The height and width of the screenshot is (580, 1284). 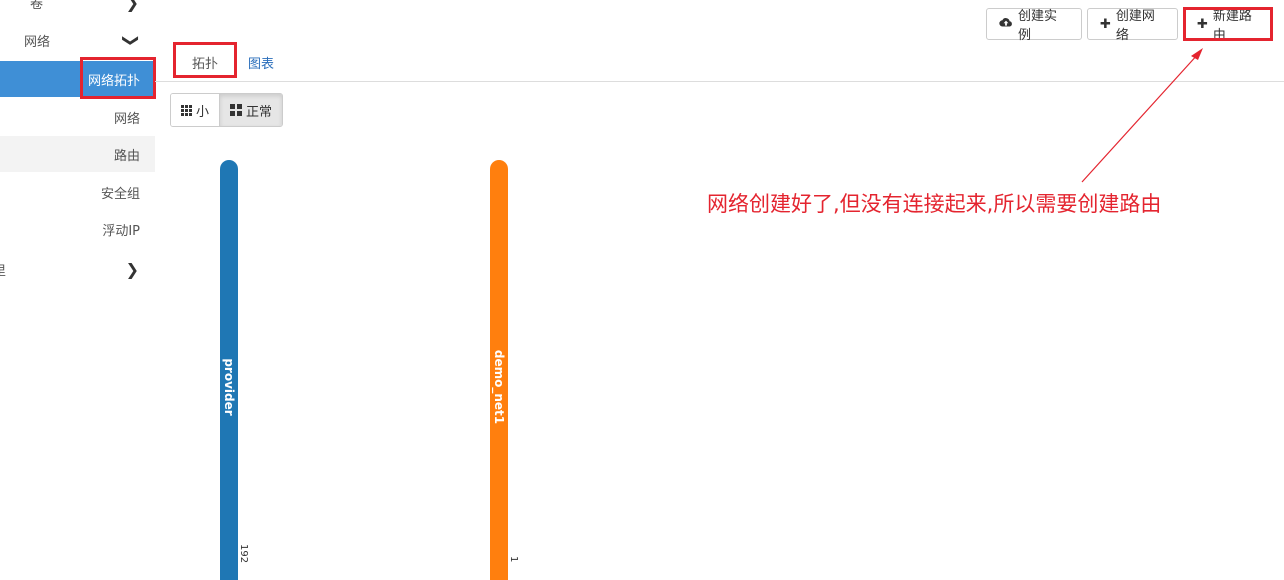 I want to click on tab-label: 拓扑, so click(x=204, y=64).